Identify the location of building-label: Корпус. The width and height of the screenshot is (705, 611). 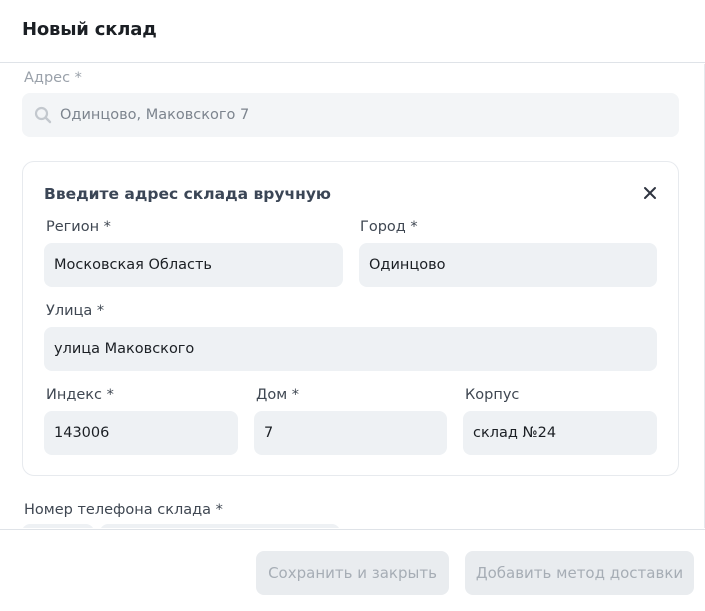
(492, 395).